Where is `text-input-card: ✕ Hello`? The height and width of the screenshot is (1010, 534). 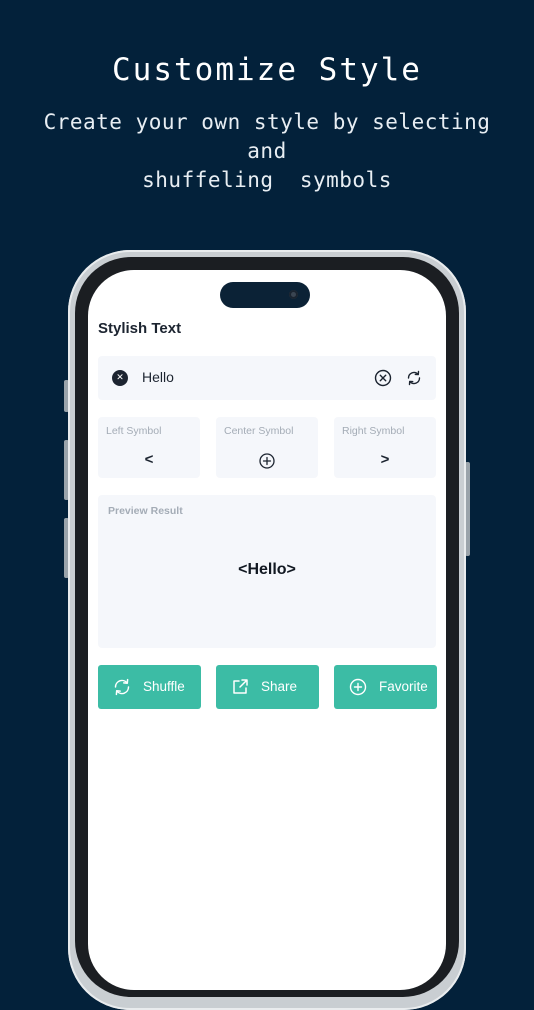 text-input-card: ✕ Hello is located at coordinates (267, 378).